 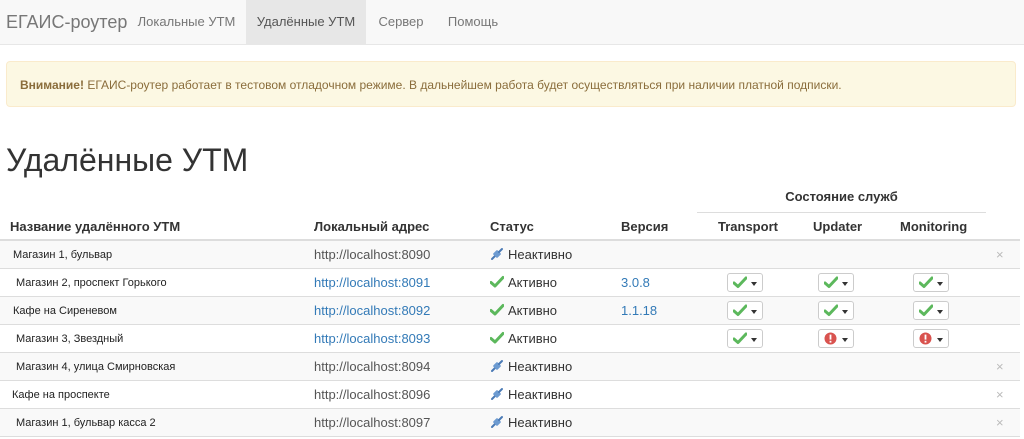 I want to click on local-address: http://localhost:8090, so click(x=372, y=254).